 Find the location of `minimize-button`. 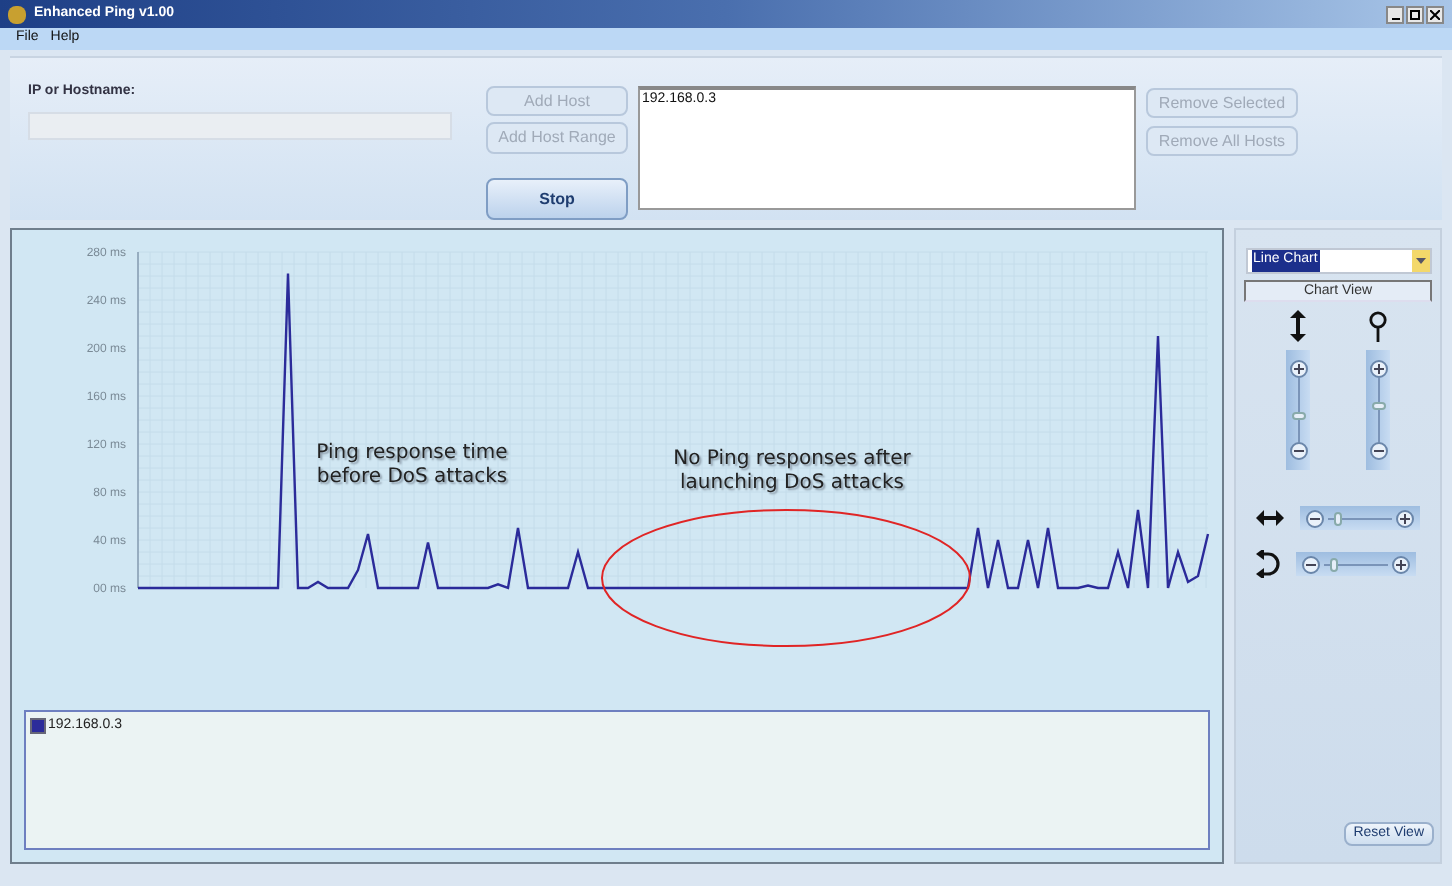

minimize-button is located at coordinates (1395, 14).